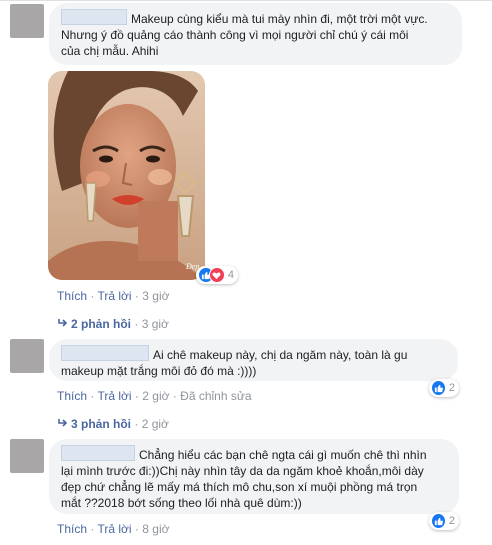  What do you see at coordinates (113, 424) in the screenshot?
I see `view-replies-link: 3 phản hồi · 2 giờ` at bounding box center [113, 424].